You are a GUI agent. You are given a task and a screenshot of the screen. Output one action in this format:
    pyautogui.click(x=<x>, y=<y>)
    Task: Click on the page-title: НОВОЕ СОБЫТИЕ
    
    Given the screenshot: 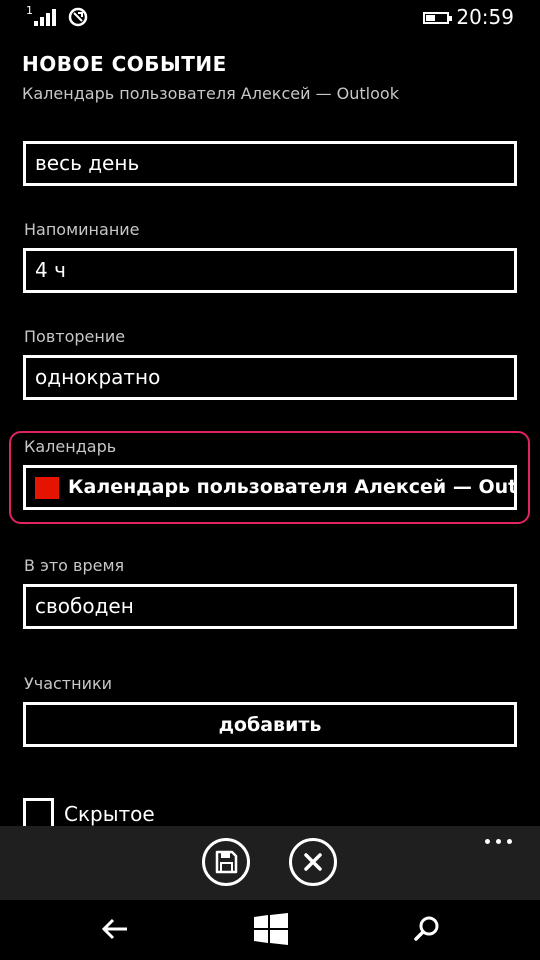 What is the action you would take?
    pyautogui.click(x=124, y=64)
    